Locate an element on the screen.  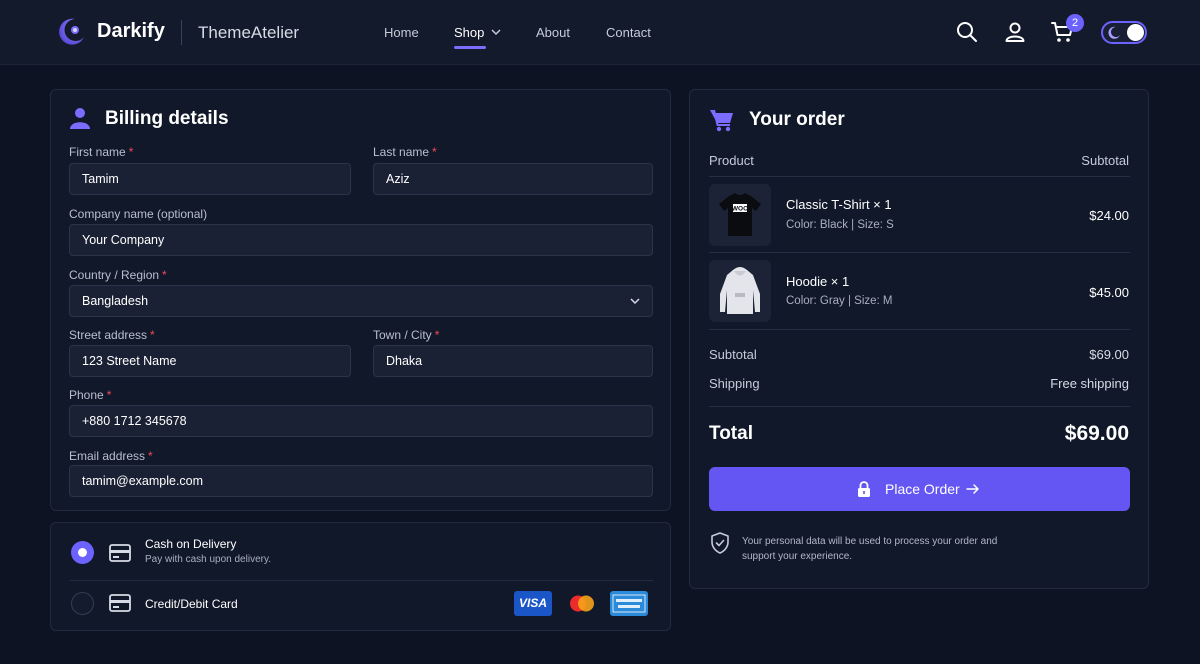
cart-icon is located at coordinates (721, 120).